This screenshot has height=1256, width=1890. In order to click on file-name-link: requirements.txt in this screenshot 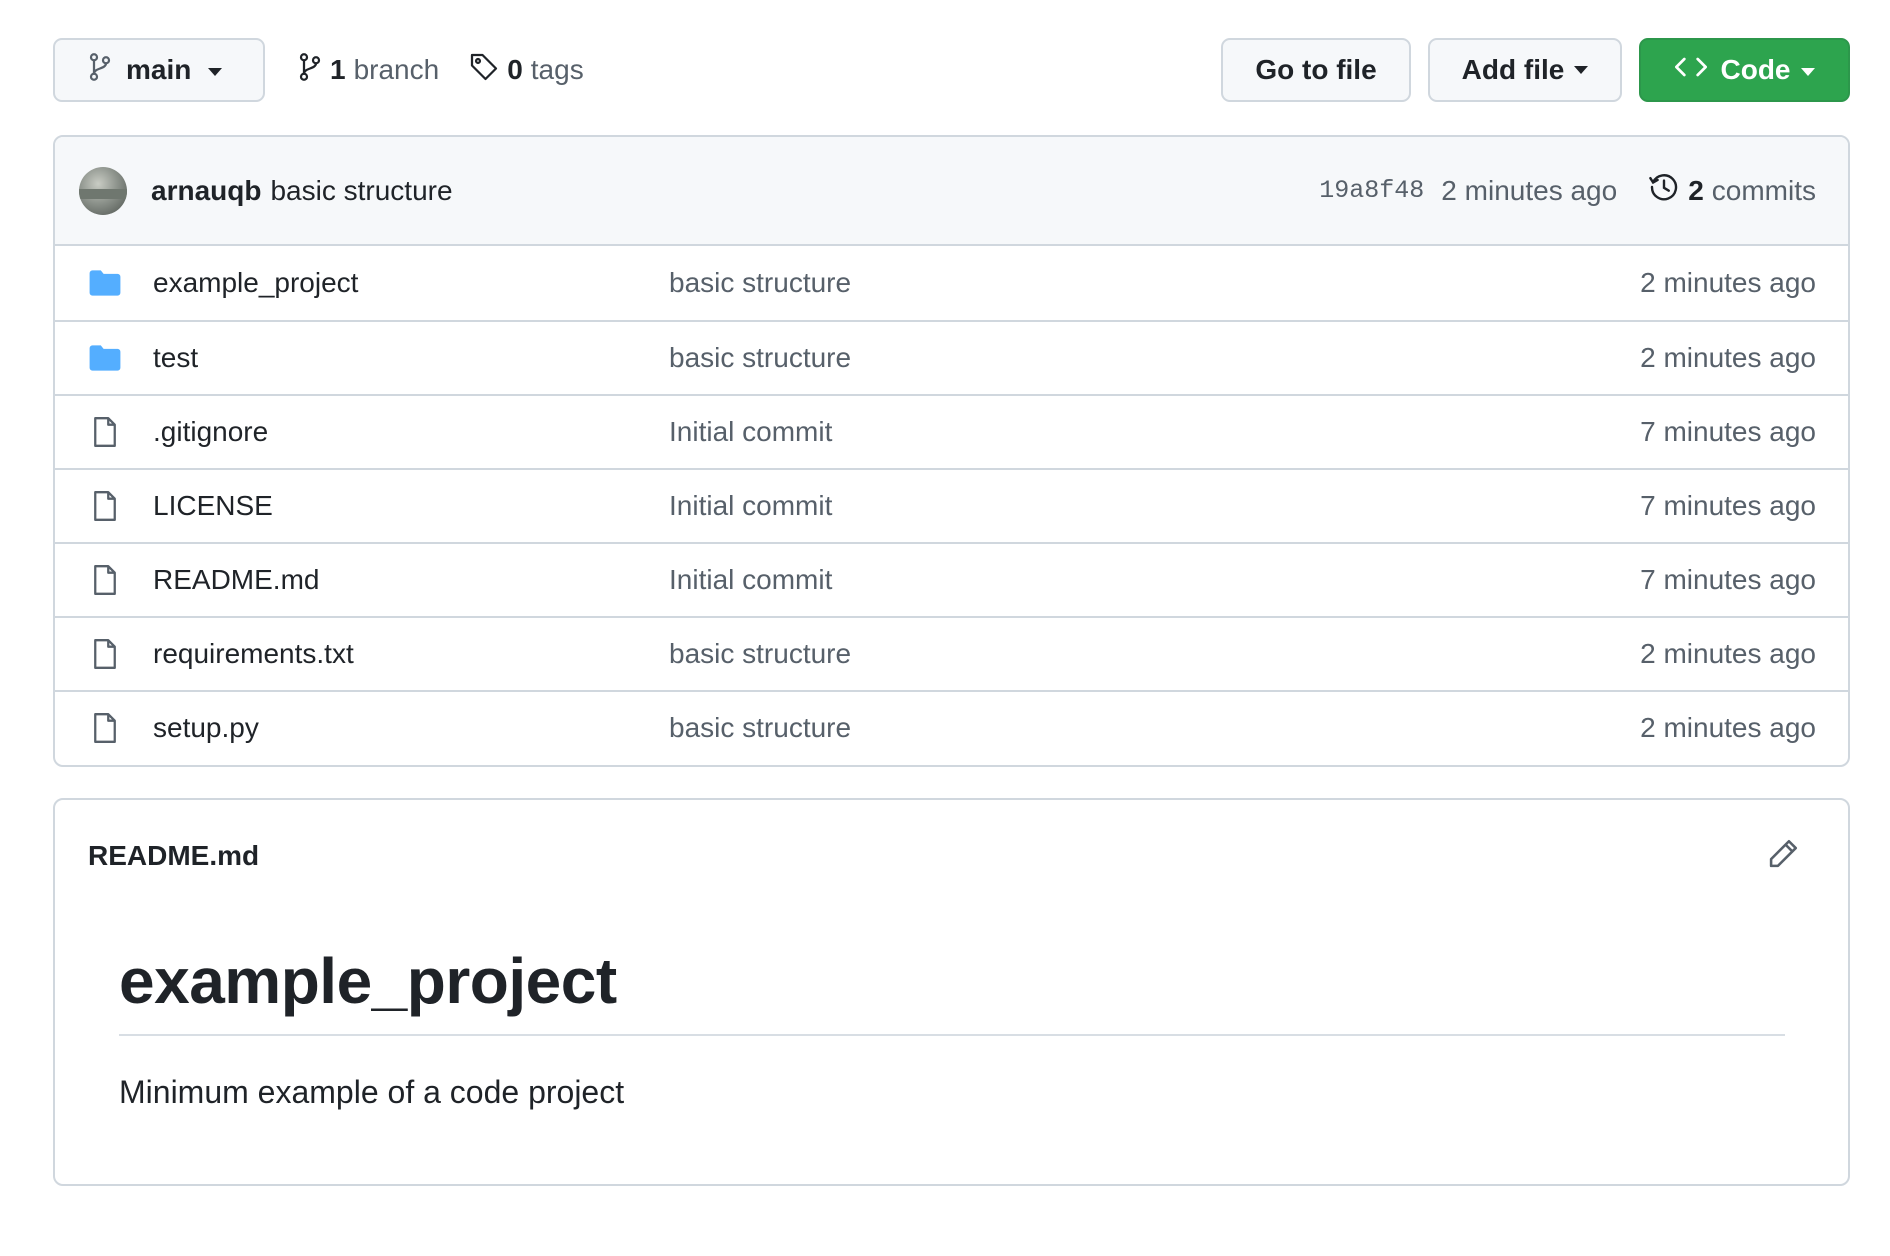, I will do `click(411, 654)`.